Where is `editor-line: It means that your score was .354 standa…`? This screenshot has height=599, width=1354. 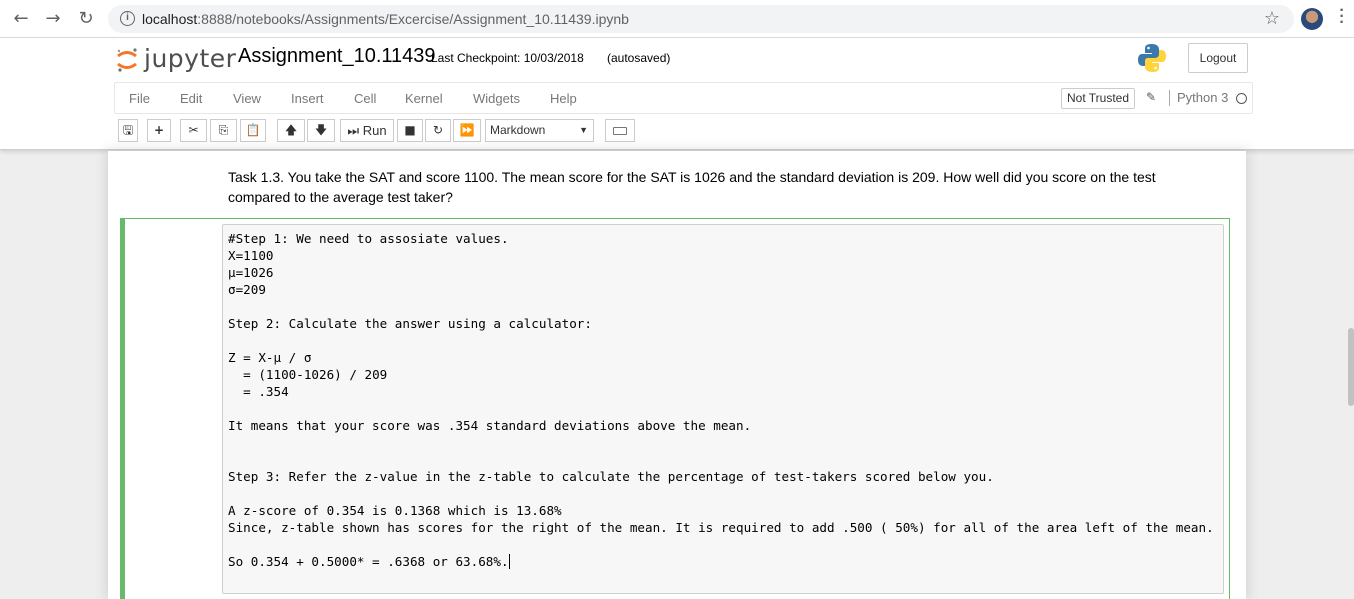 editor-line: It means that your score was .354 standa… is located at coordinates (490, 425).